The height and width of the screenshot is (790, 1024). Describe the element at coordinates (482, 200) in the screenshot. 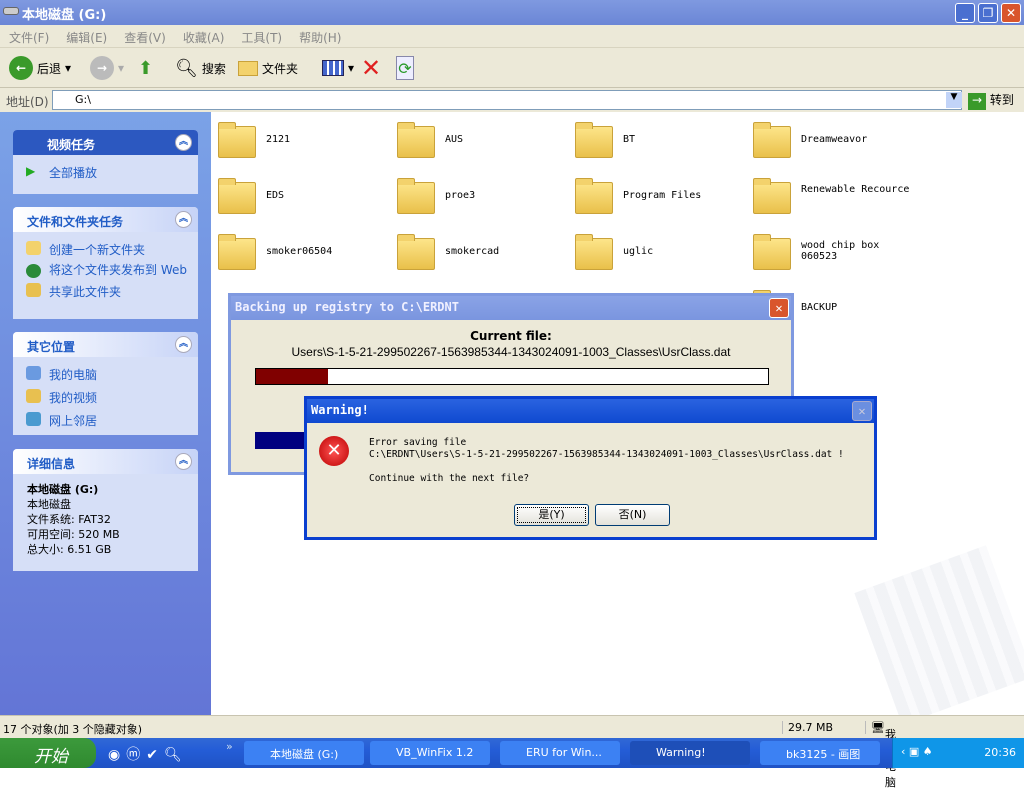

I see `folder-item: proe3` at that location.